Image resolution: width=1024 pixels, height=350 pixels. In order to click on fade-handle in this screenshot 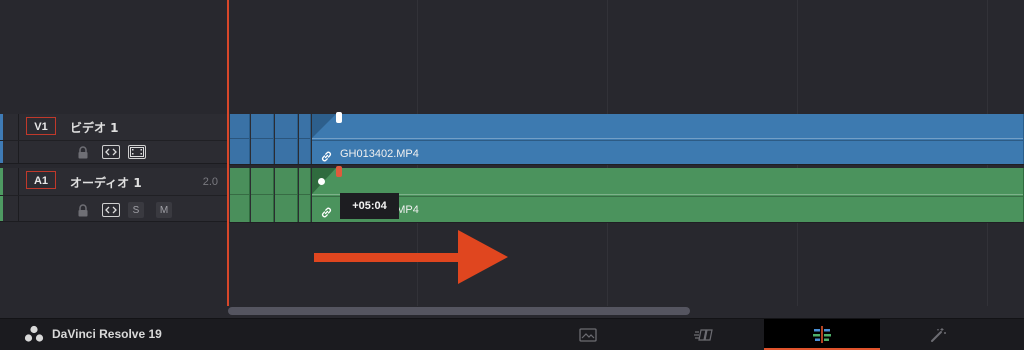, I will do `click(339, 117)`.